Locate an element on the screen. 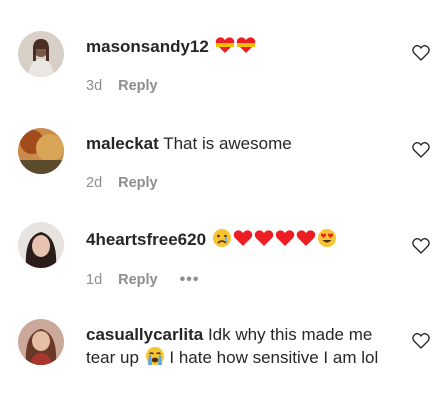 The width and height of the screenshot is (445, 407). comment-meta: 1d Reply ••• is located at coordinates (142, 280).